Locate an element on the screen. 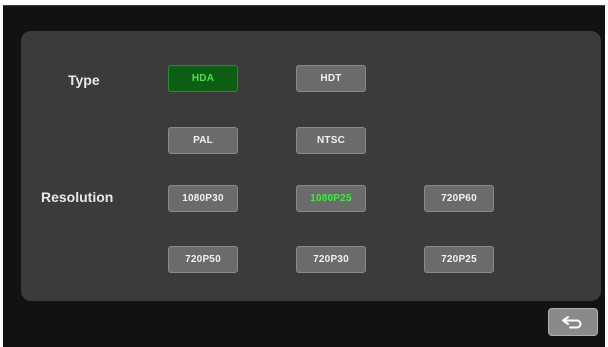  type-ntsc-button: NTSC is located at coordinates (331, 140).